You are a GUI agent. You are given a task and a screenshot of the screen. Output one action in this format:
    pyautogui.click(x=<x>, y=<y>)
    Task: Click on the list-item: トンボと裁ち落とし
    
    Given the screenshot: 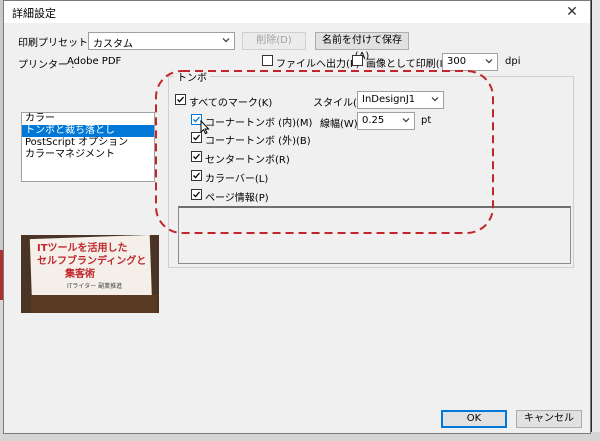 What is the action you would take?
    pyautogui.click(x=88, y=131)
    